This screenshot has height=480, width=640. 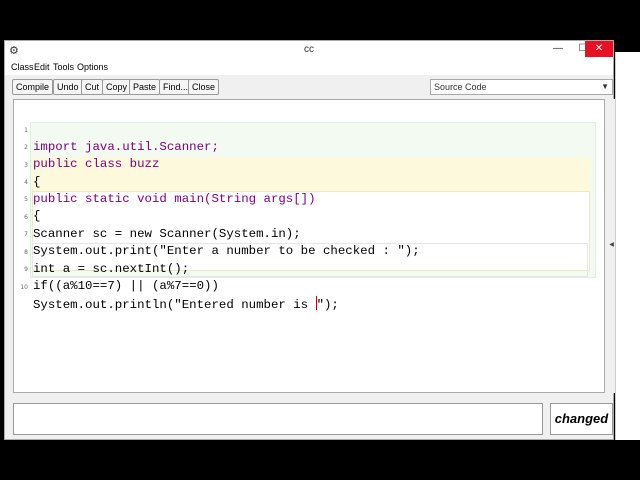 What do you see at coordinates (278, 419) in the screenshot?
I see `message-area` at bounding box center [278, 419].